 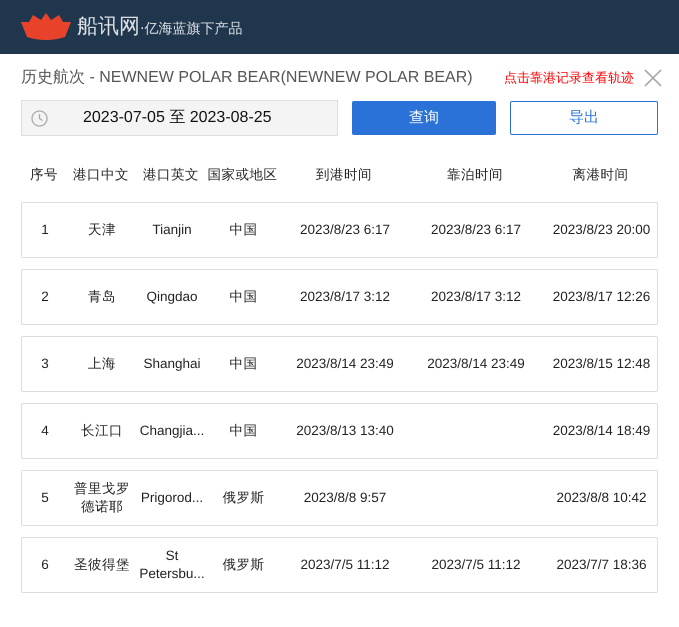 What do you see at coordinates (601, 175) in the screenshot?
I see `column-header: 离港时间` at bounding box center [601, 175].